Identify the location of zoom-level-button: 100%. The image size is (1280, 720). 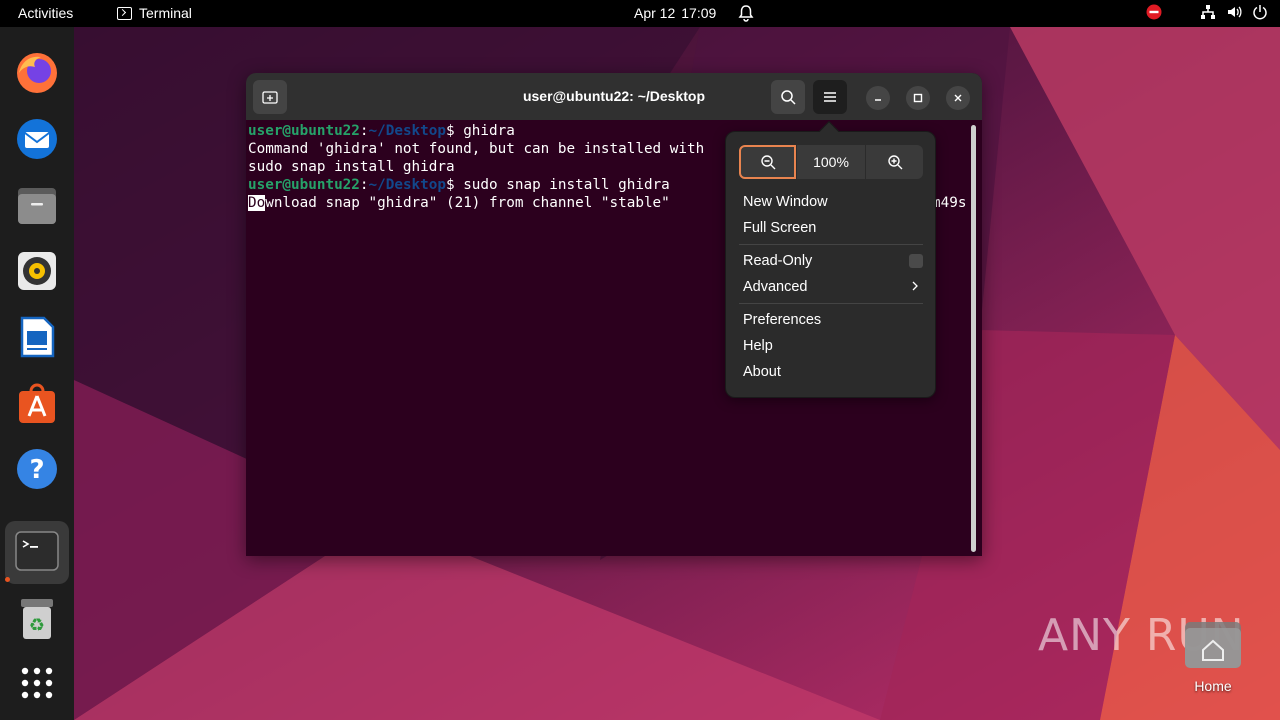
(831, 162).